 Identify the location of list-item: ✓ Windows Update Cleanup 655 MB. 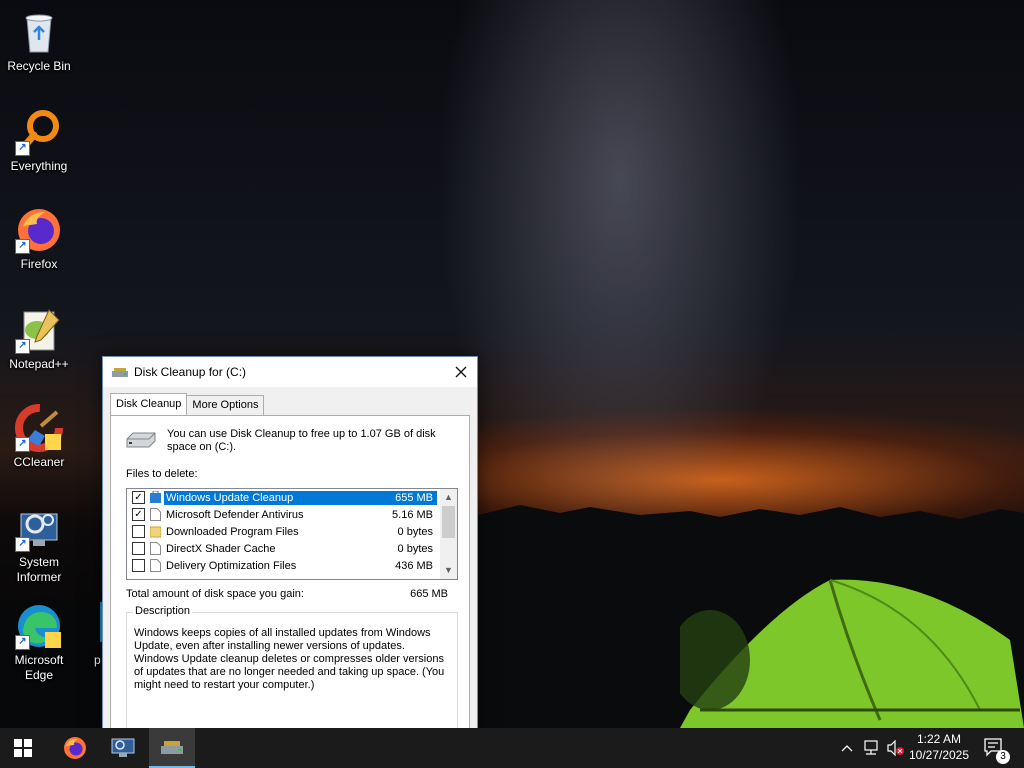
(292, 497).